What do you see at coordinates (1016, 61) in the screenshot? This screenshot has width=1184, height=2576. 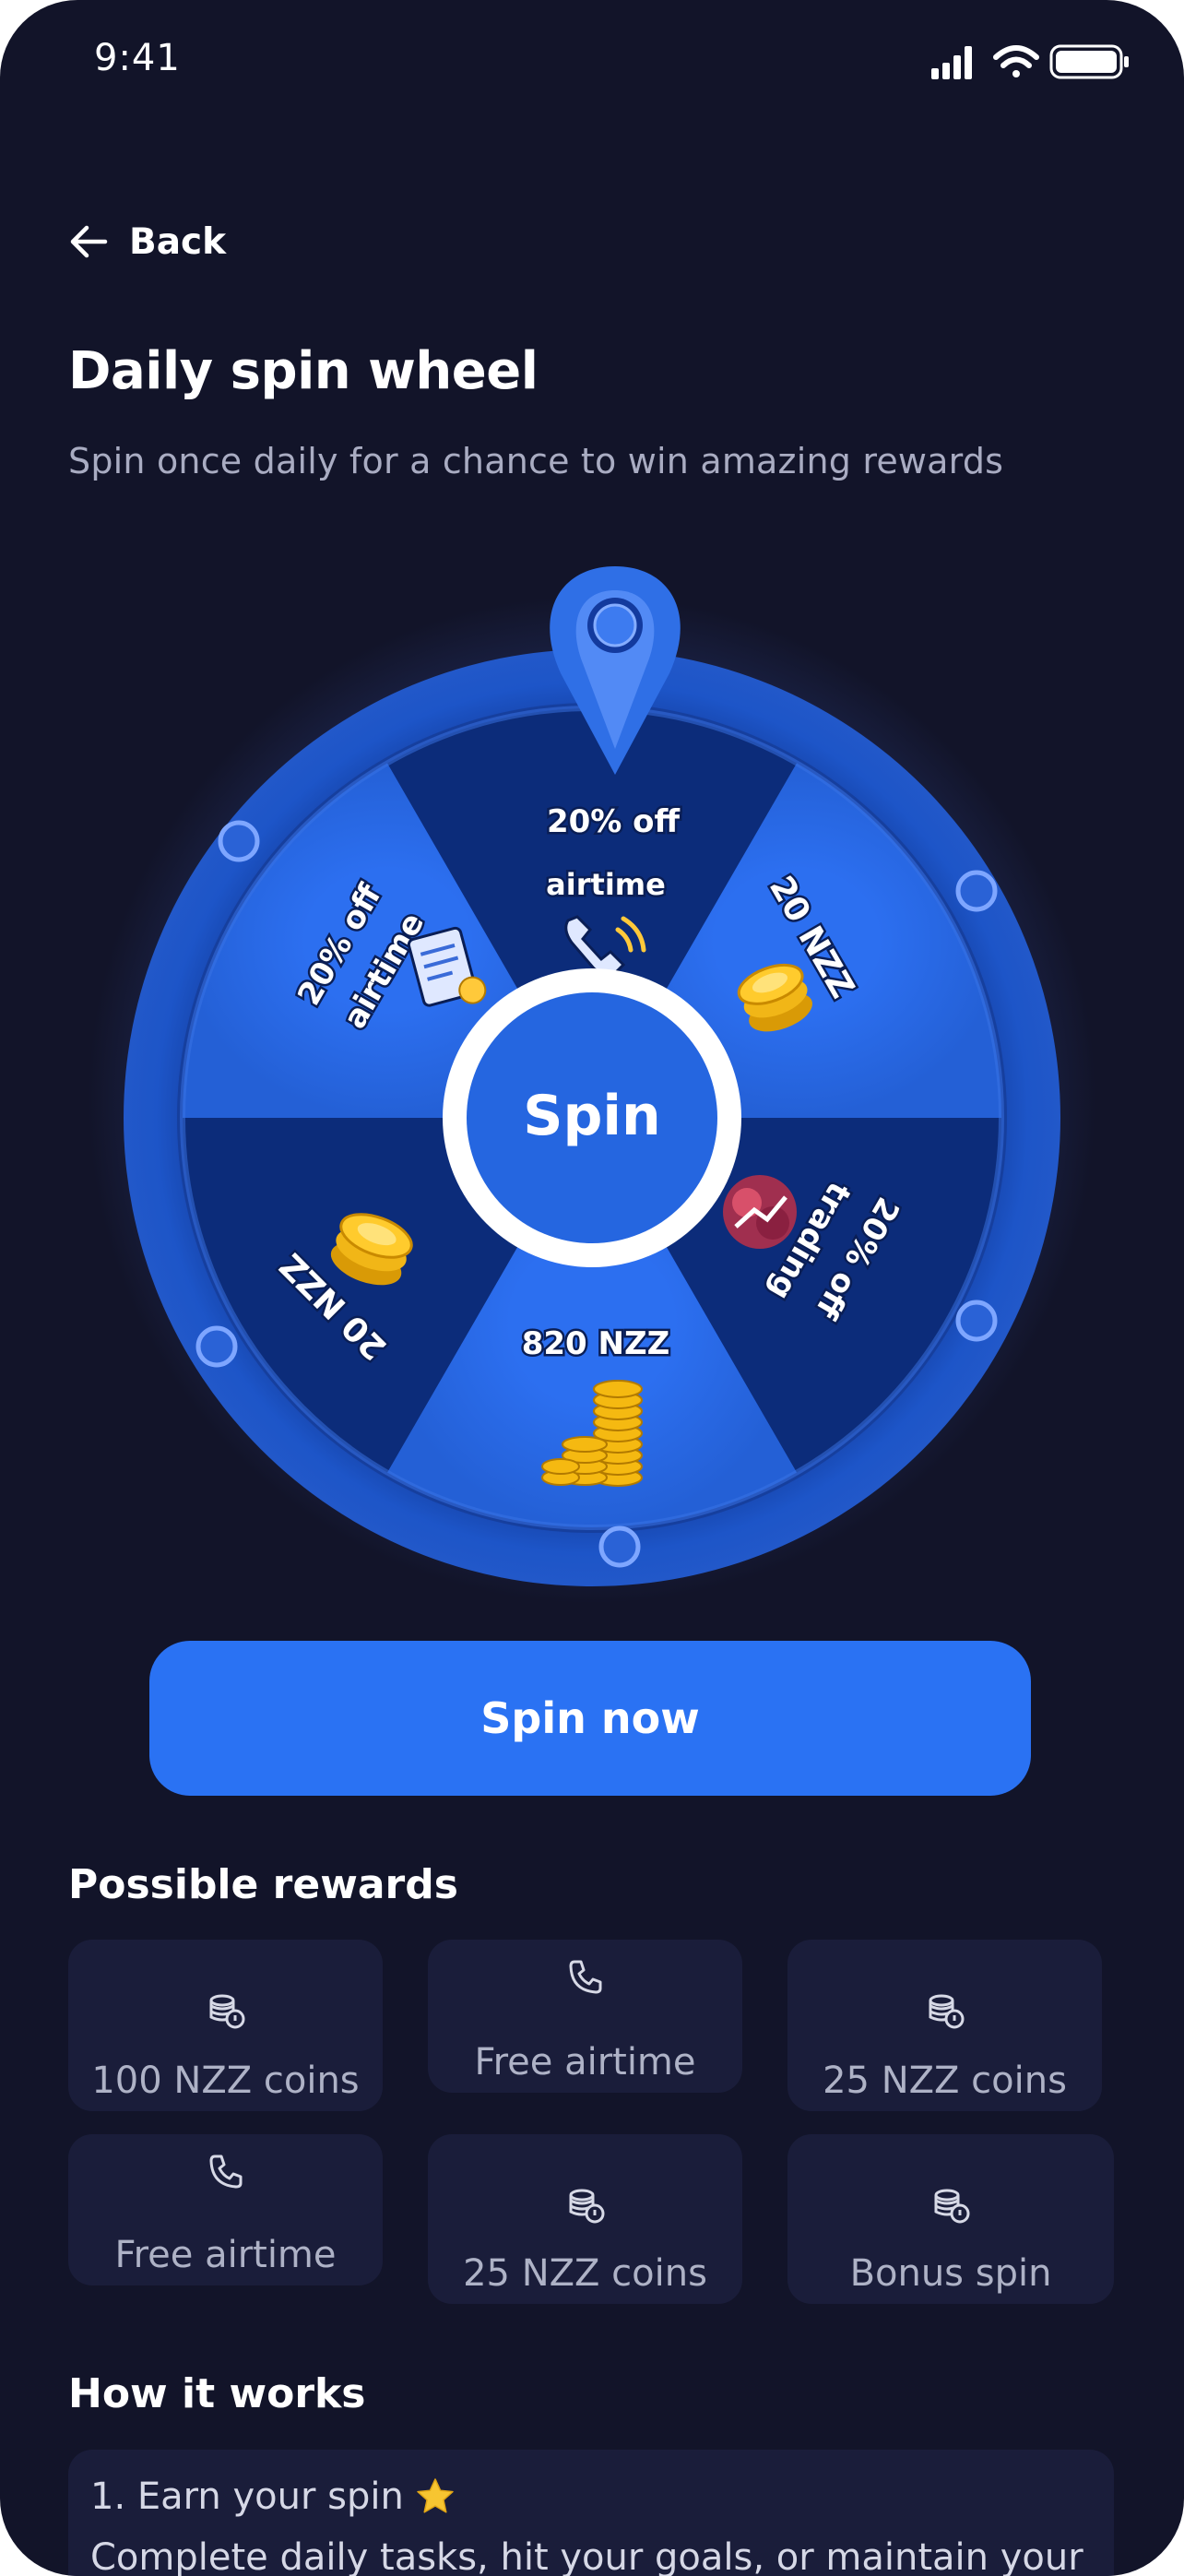 I see `wifi-icon` at bounding box center [1016, 61].